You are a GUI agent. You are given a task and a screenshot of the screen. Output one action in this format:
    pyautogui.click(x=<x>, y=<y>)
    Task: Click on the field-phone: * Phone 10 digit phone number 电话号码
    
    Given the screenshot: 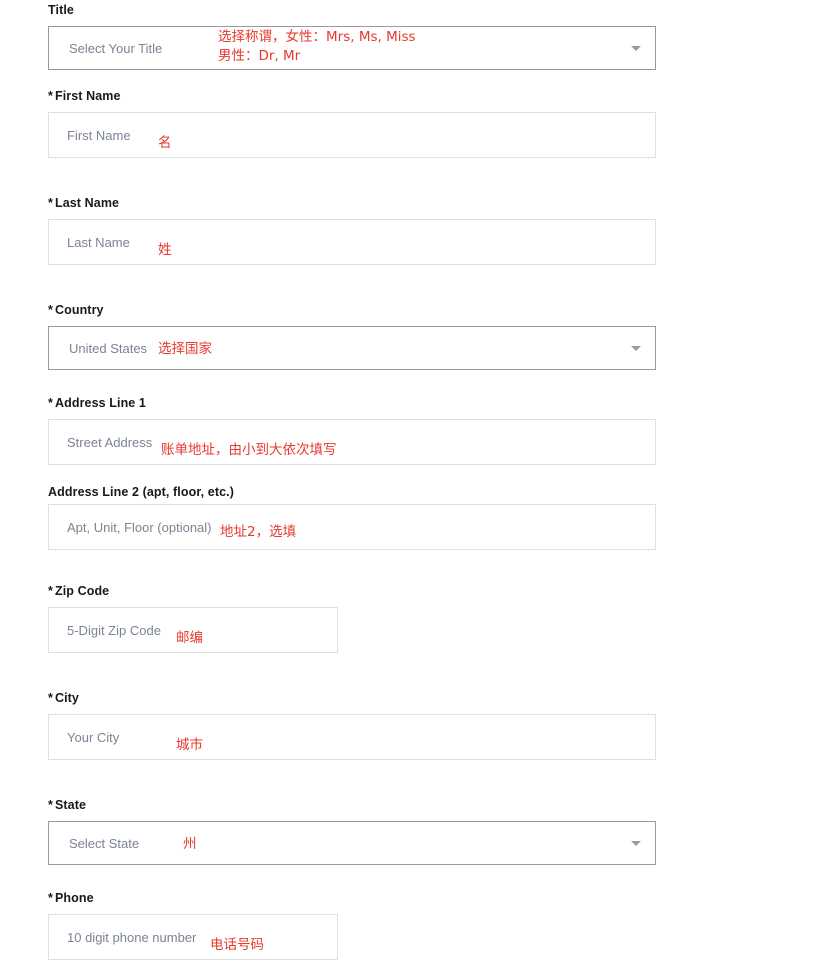 What is the action you would take?
    pyautogui.click(x=193, y=925)
    